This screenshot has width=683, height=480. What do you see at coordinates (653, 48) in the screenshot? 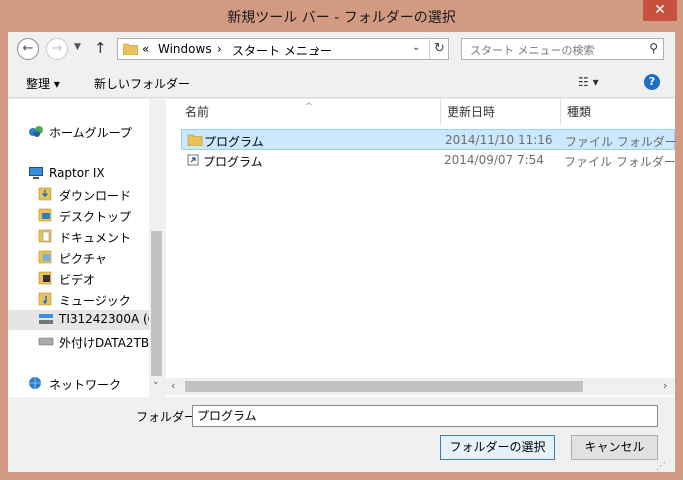
I see `search-icon: ⚲` at bounding box center [653, 48].